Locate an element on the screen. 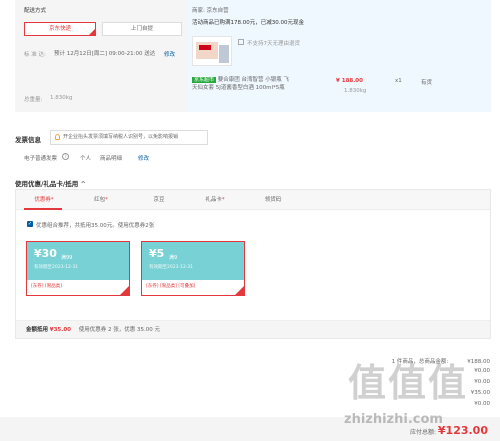  tab-coupons-label: 优惠券 is located at coordinates (42, 200).